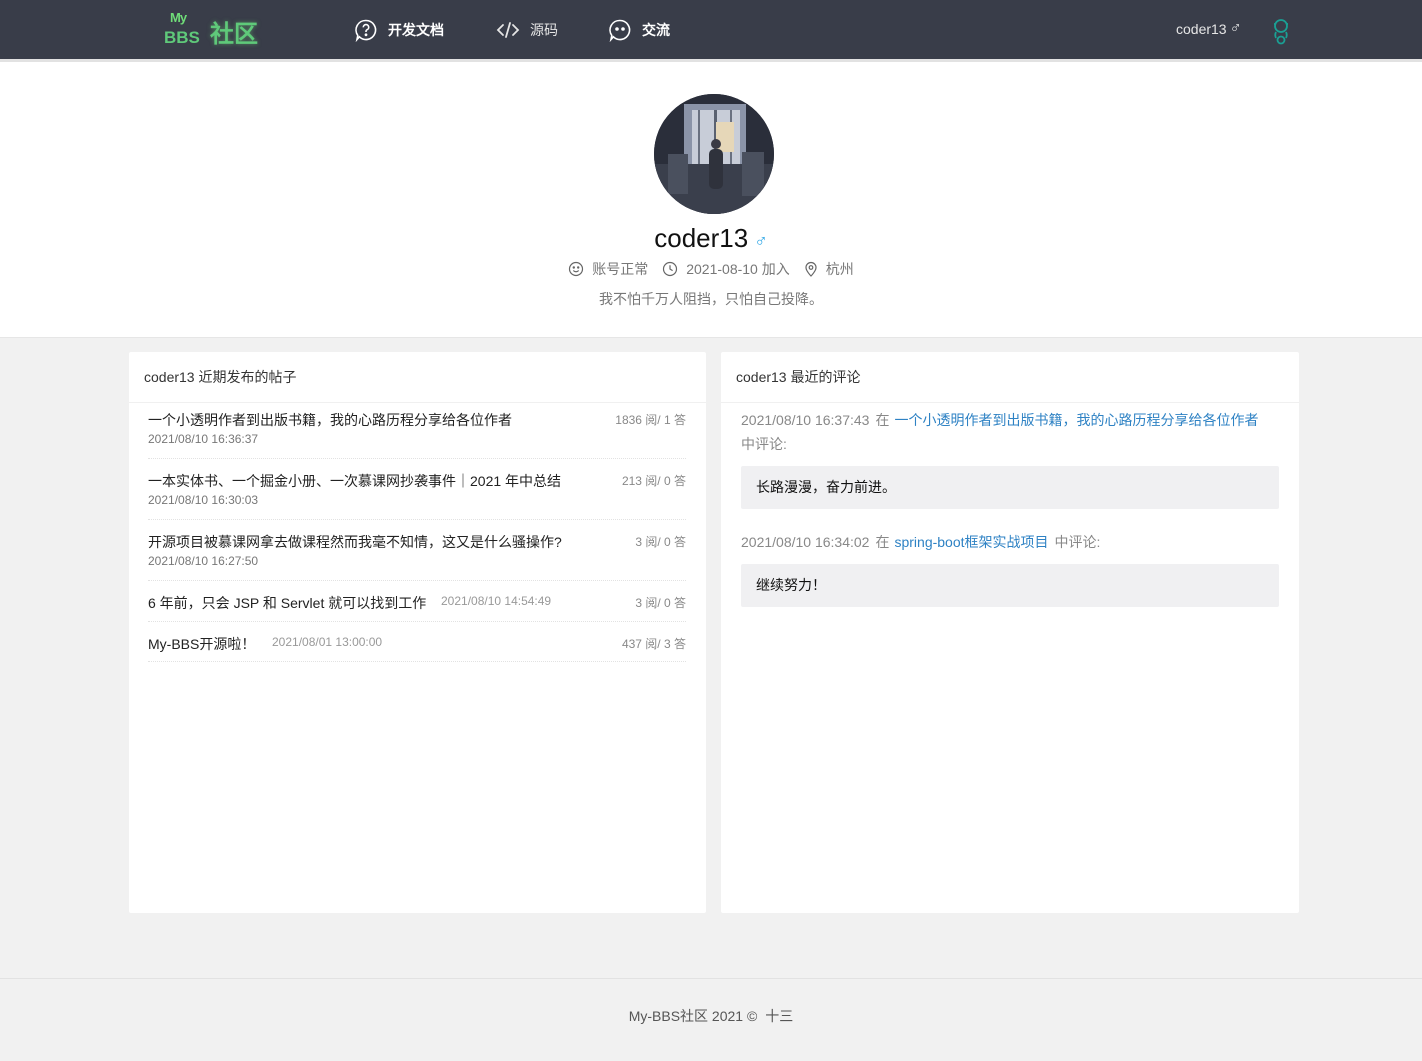 The image size is (1422, 1061). What do you see at coordinates (508, 30) in the screenshot?
I see `code-icon` at bounding box center [508, 30].